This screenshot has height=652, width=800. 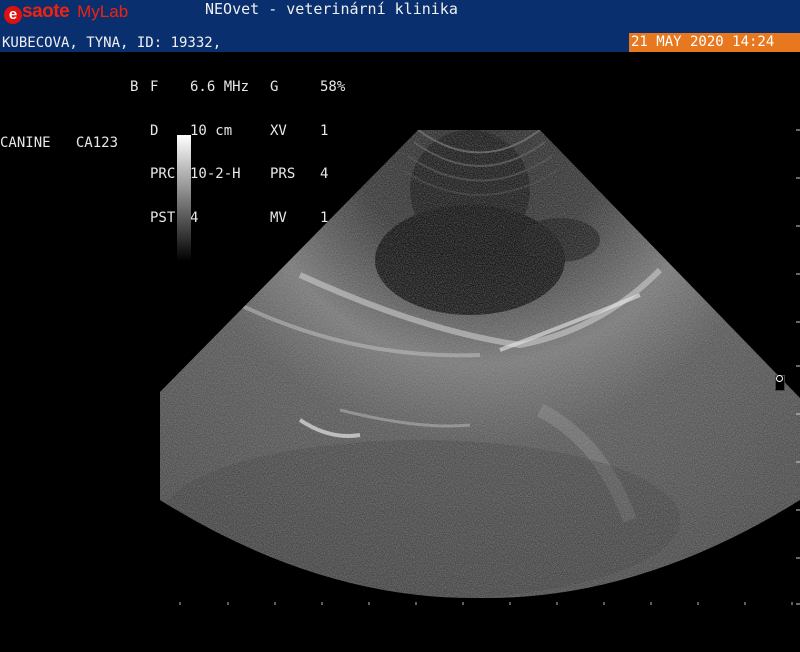 I want to click on param-row: B F 6.6 MHz G 58%, so click(x=240, y=87).